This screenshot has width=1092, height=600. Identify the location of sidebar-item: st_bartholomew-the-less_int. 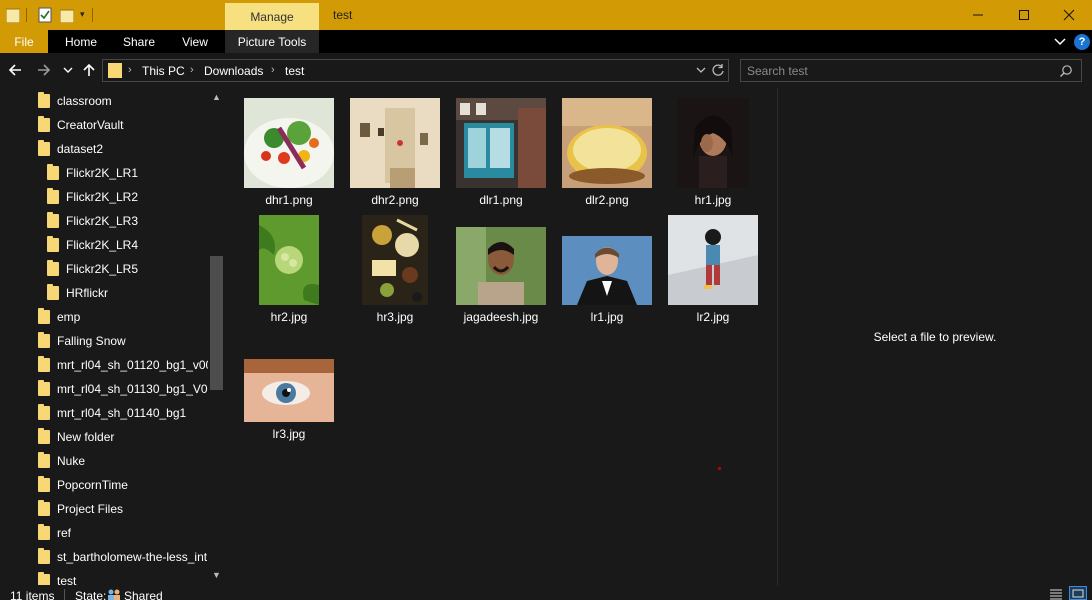
(104, 557).